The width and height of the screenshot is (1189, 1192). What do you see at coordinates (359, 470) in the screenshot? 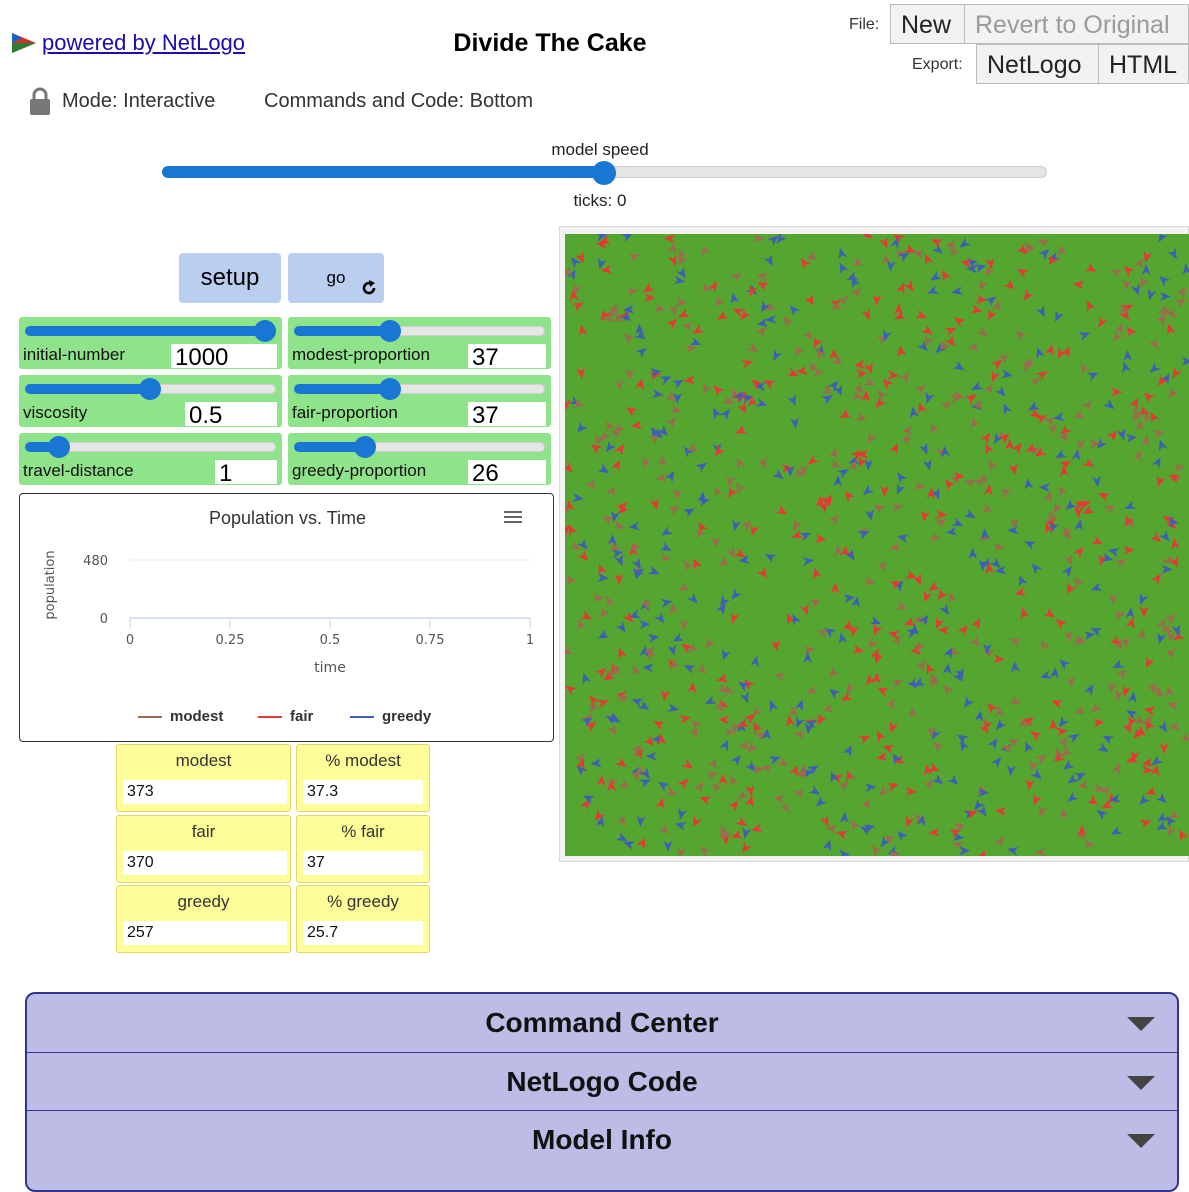
I see `slider-name: greedy-proportion` at bounding box center [359, 470].